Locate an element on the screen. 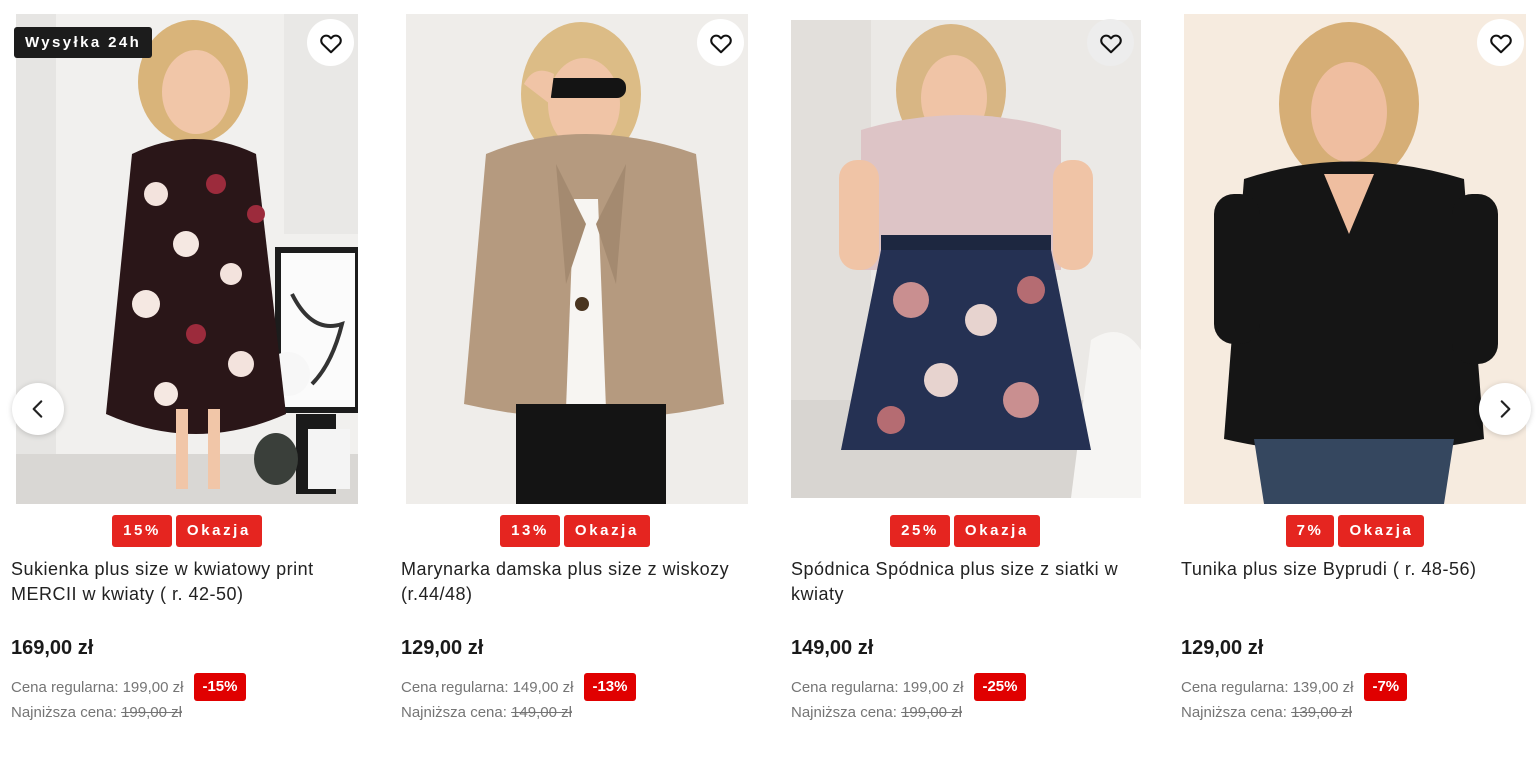  percent-badge: 25% is located at coordinates (920, 531).